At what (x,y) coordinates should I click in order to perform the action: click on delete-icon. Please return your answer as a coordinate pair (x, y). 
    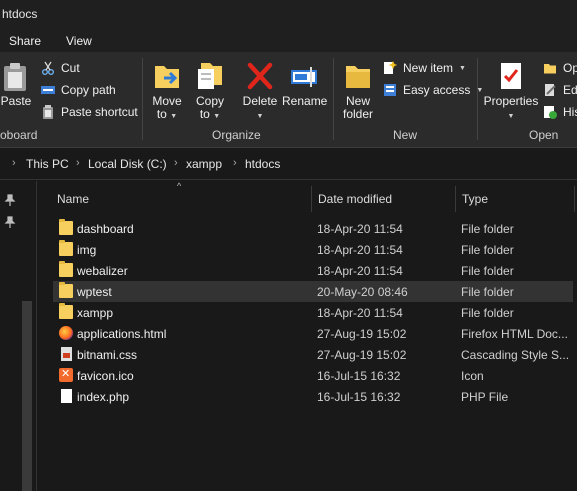
    Looking at the image, I should click on (260, 76).